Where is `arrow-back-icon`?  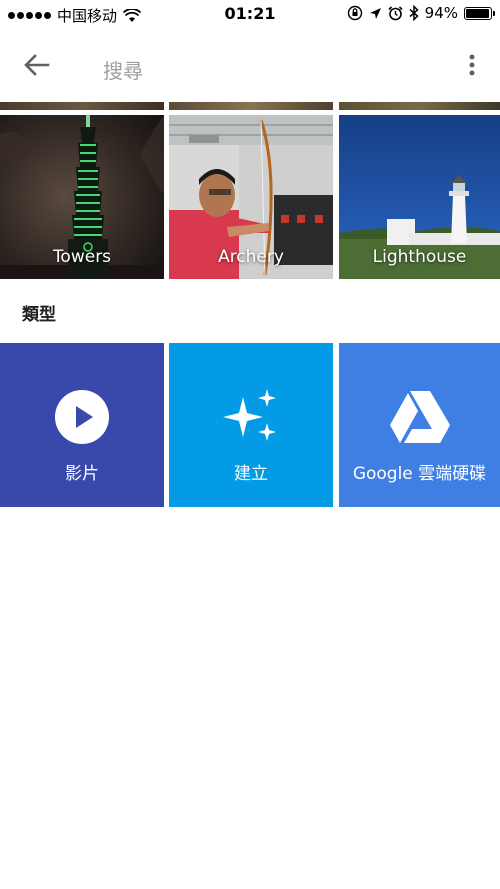
arrow-back-icon is located at coordinates (37, 65).